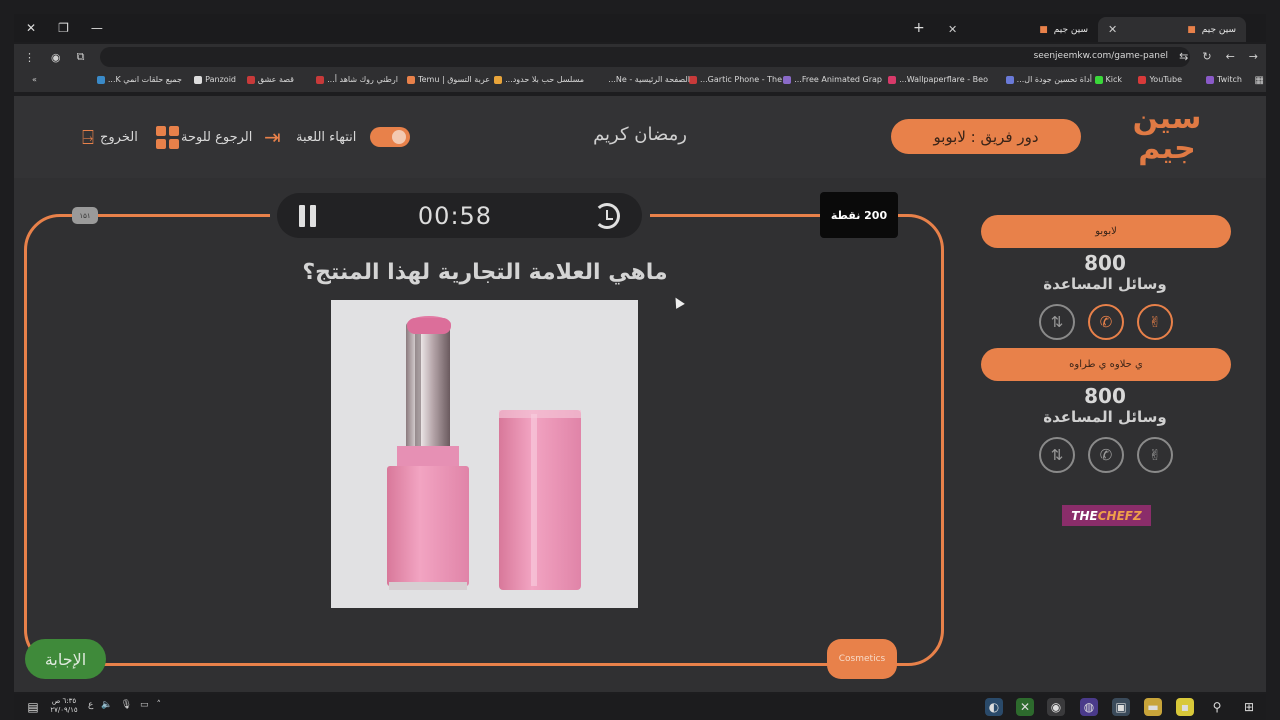 This screenshot has height=720, width=1280. What do you see at coordinates (1153, 707) in the screenshot?
I see `file-explorer-icon: ▬` at bounding box center [1153, 707].